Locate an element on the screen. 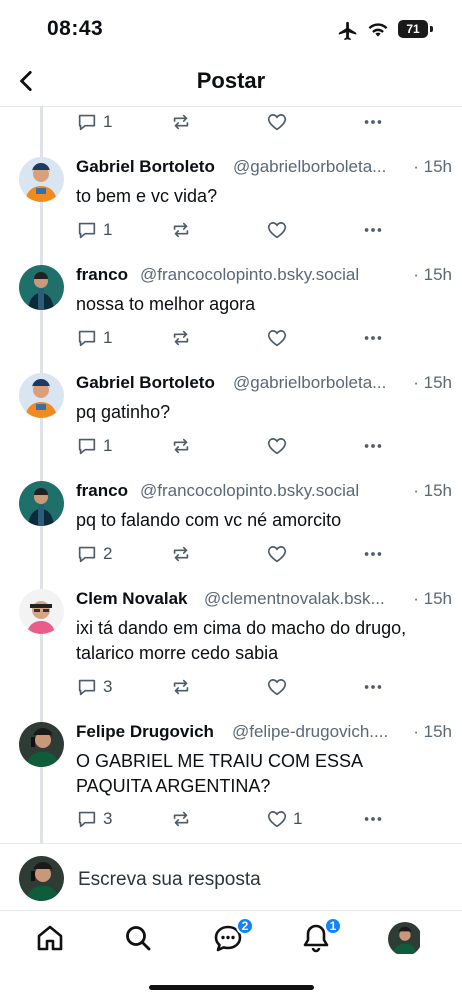 The height and width of the screenshot is (1000, 462). page-title: Postar is located at coordinates (231, 80).